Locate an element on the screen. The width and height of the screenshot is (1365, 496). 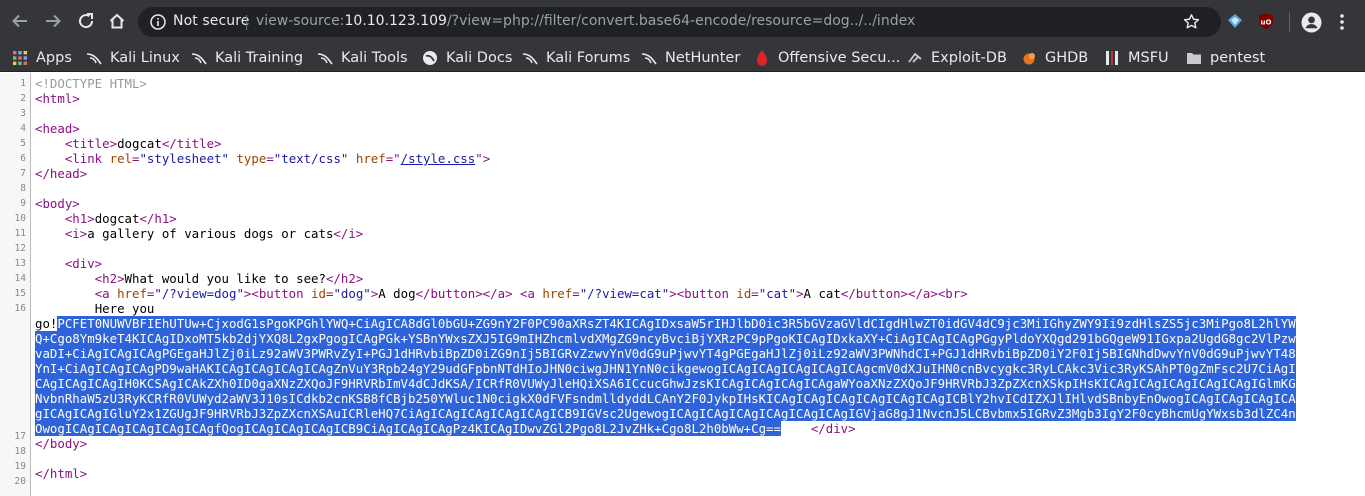
source-line: Here you is located at coordinates (95, 308).